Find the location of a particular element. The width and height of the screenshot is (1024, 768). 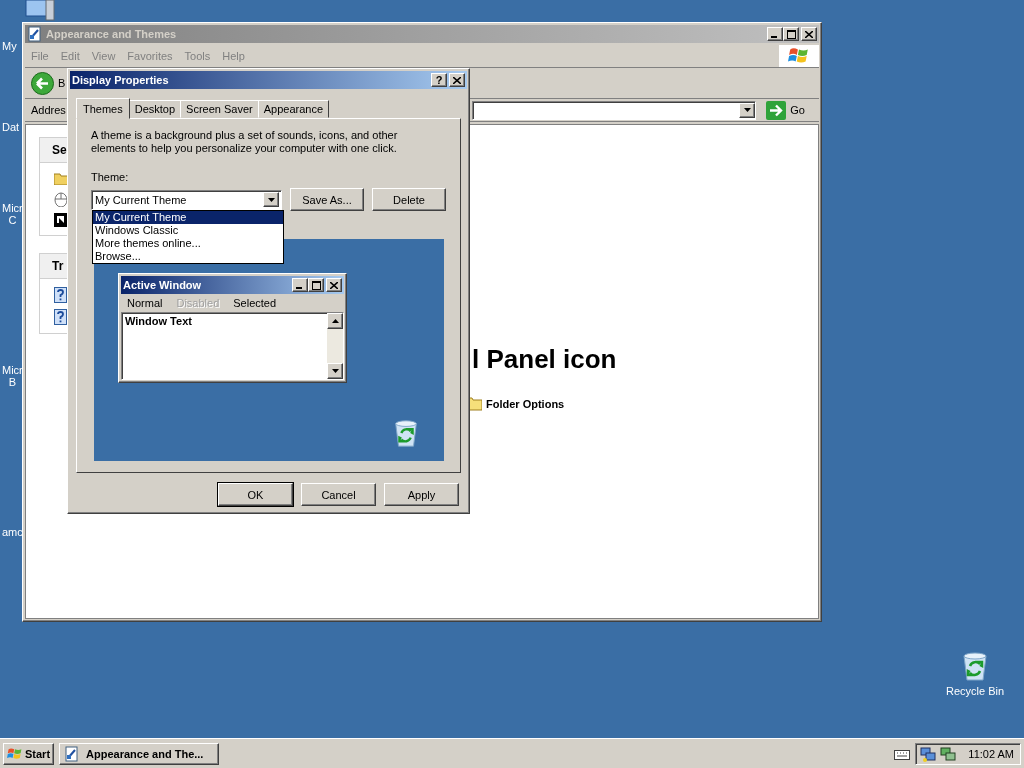

task-pane-title: Tr is located at coordinates (58, 266).